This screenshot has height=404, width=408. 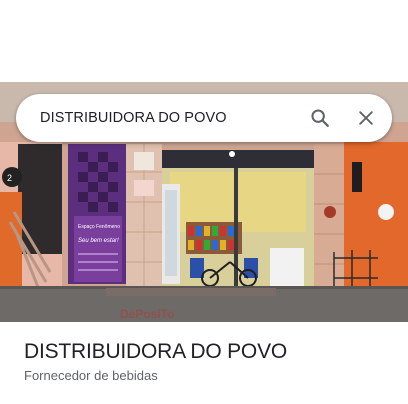 I want to click on left-sign-number: 2, so click(x=9, y=178).